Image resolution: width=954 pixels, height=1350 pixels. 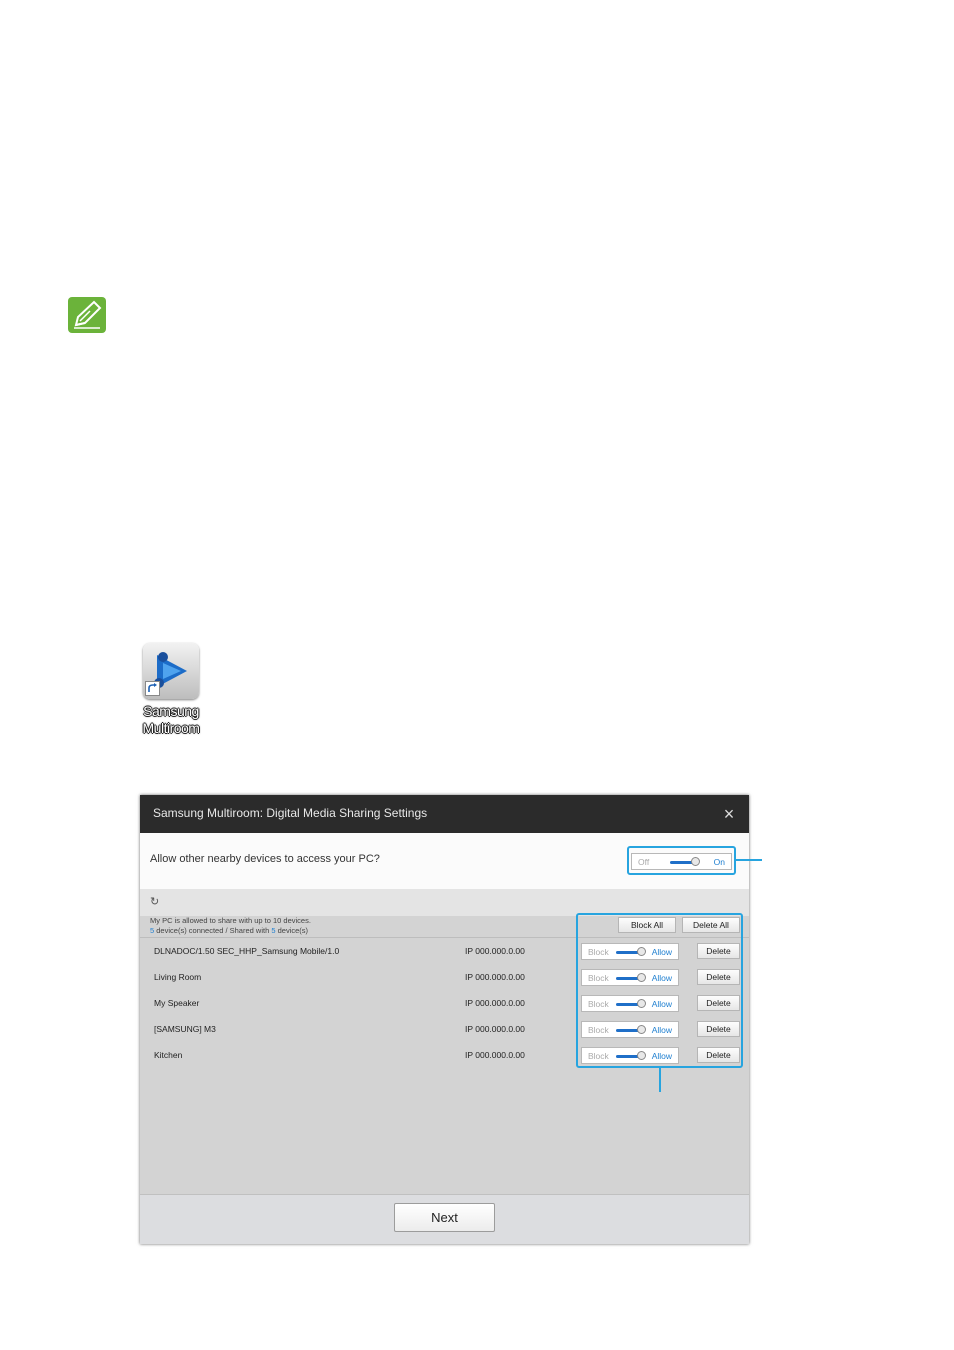 I want to click on device-name: DLNADOC/1.50 SEC_HHP_Samsung Mobile/1.0, so click(x=247, y=951).